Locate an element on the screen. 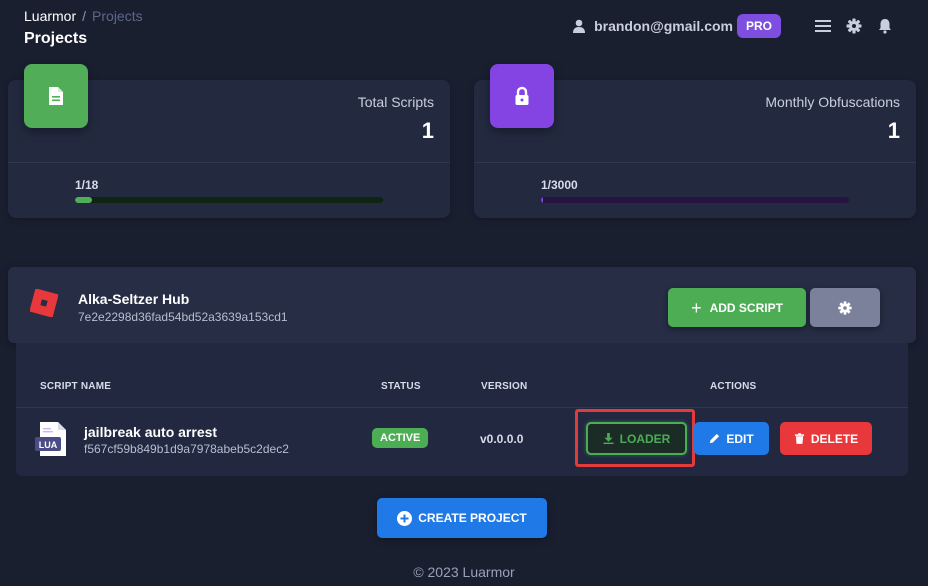 This screenshot has height=586, width=928. project-settings-button is located at coordinates (845, 307).